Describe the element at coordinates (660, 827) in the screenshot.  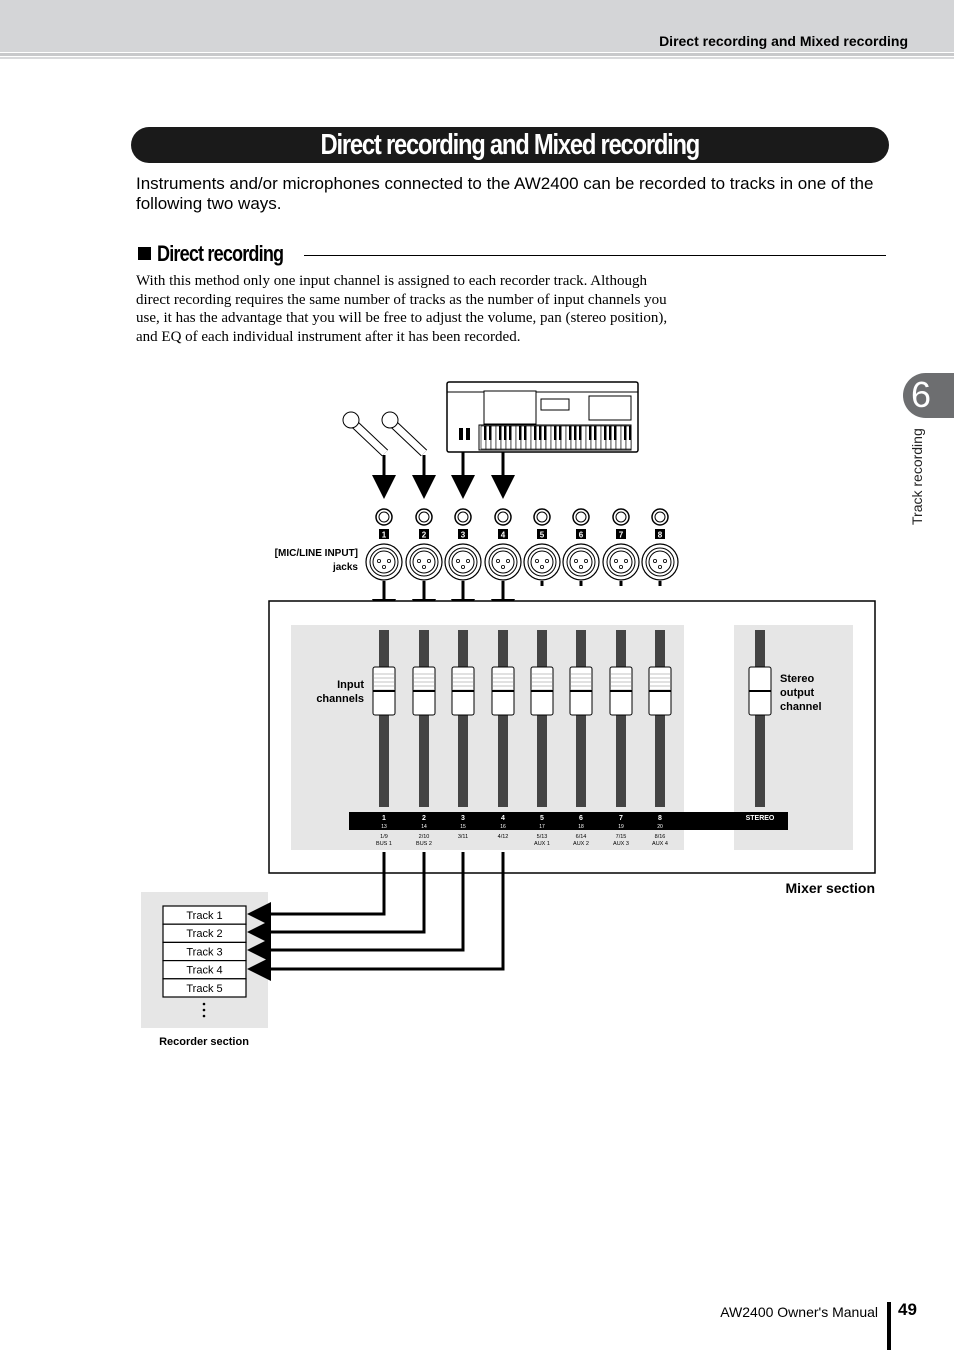
I see `channel-sub-number: 20` at that location.